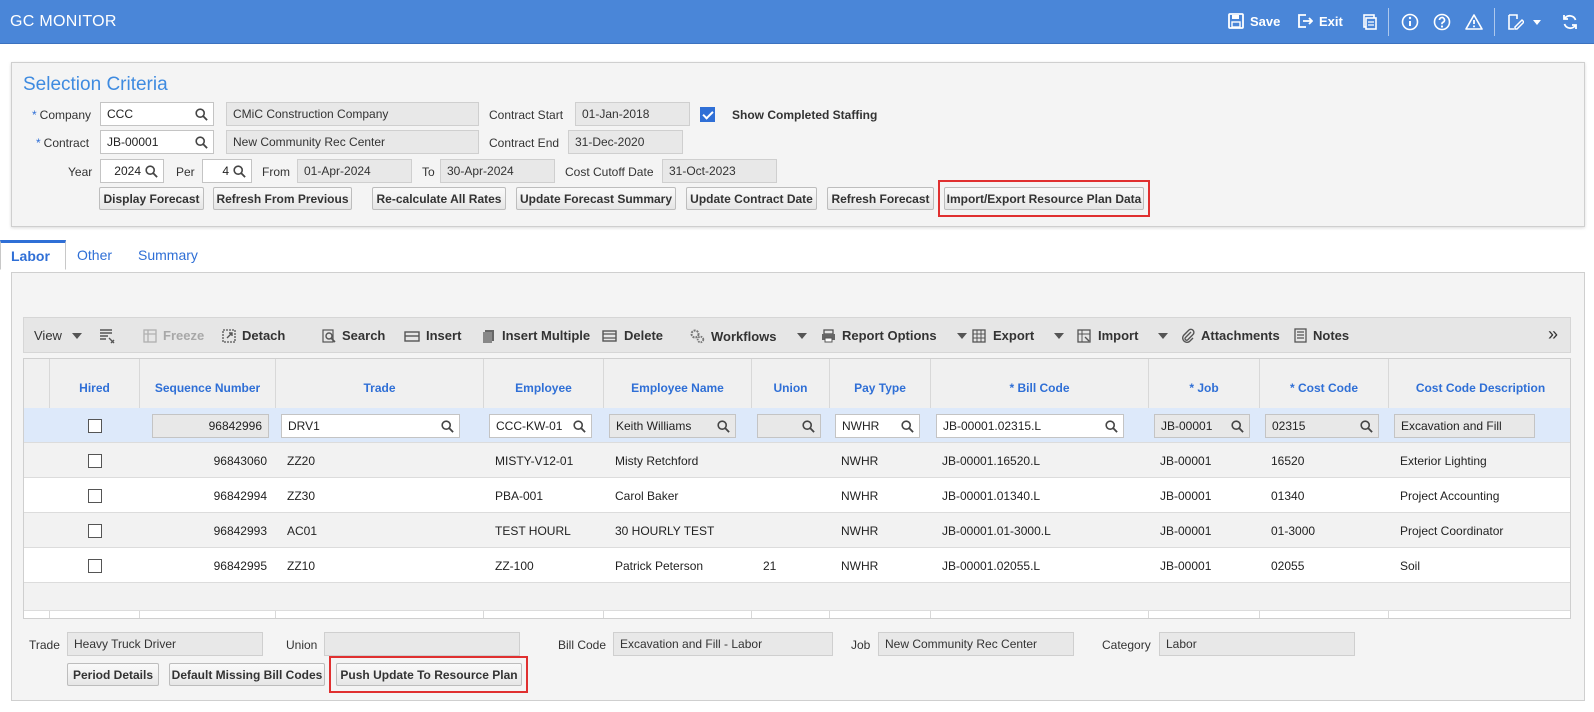  What do you see at coordinates (1410, 22) in the screenshot?
I see `info-icon` at bounding box center [1410, 22].